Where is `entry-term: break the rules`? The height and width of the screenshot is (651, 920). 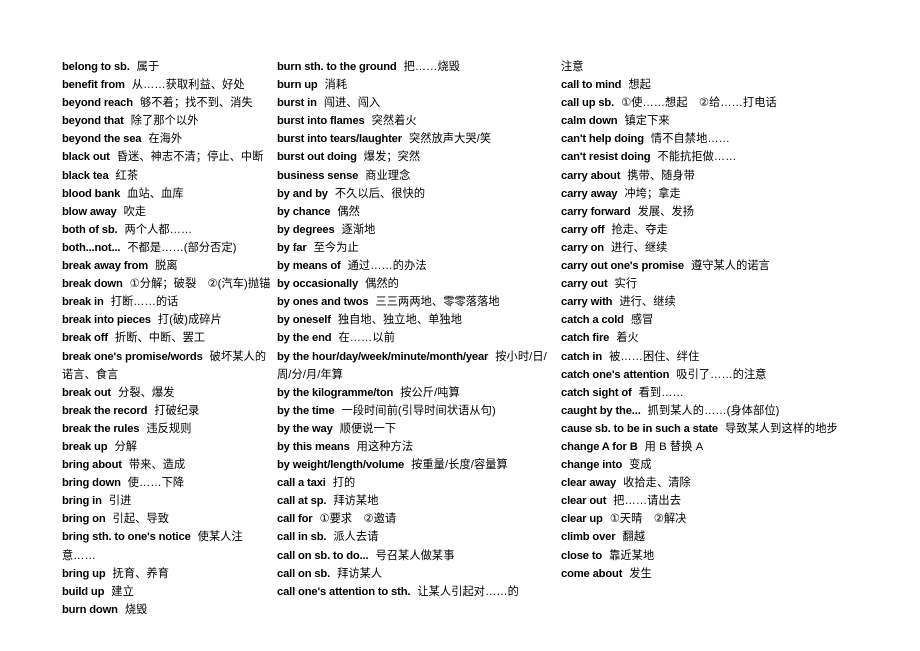
entry-term: break the rules is located at coordinates (101, 428).